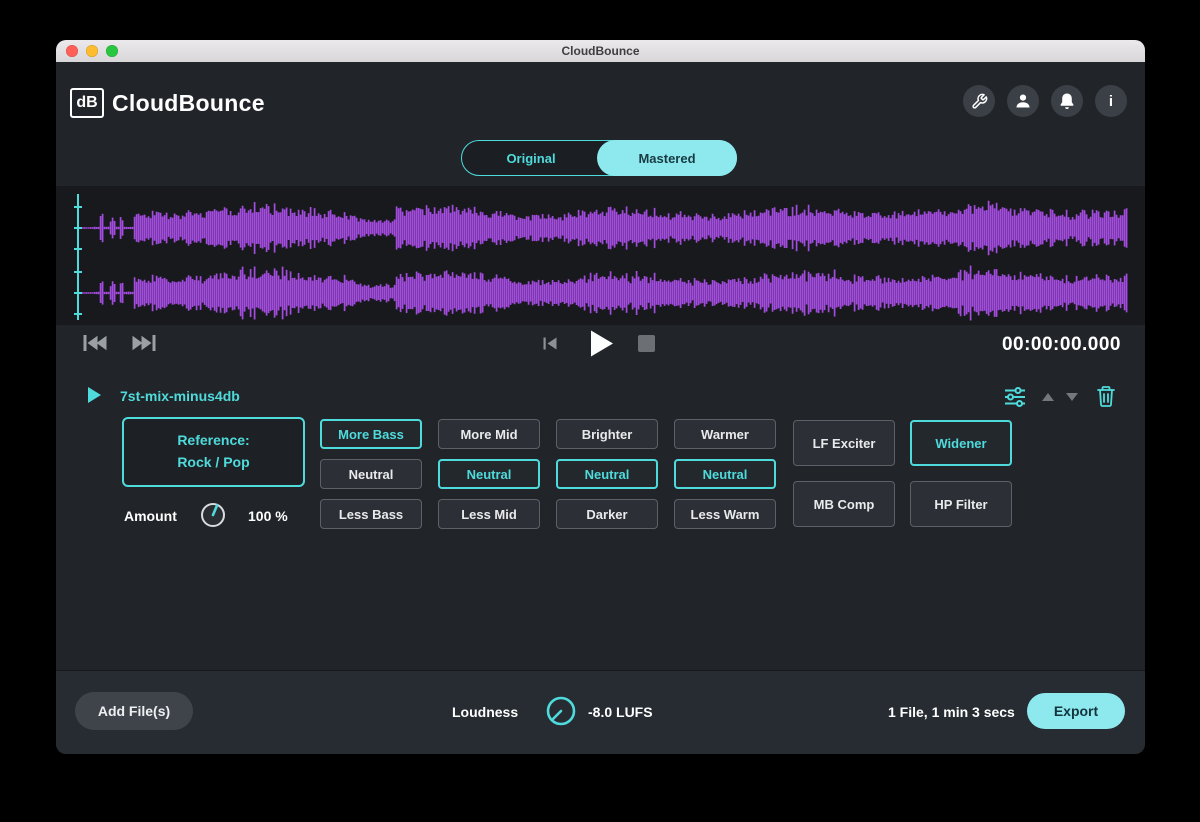 Image resolution: width=1200 pixels, height=822 pixels. What do you see at coordinates (188, 103) in the screenshot?
I see `app-name: CloudBounce` at bounding box center [188, 103].